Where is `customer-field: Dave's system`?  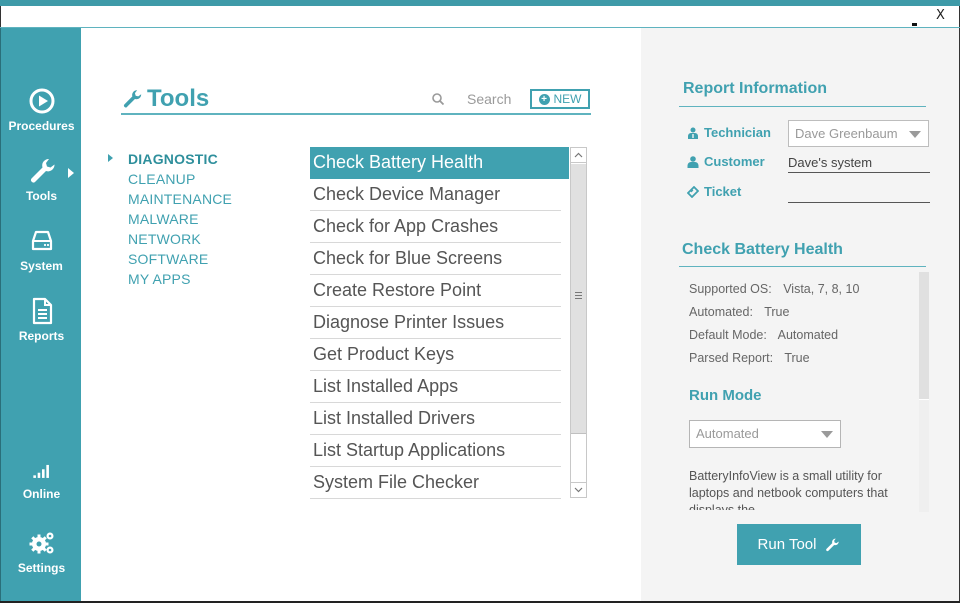
customer-field: Dave's system is located at coordinates (859, 163).